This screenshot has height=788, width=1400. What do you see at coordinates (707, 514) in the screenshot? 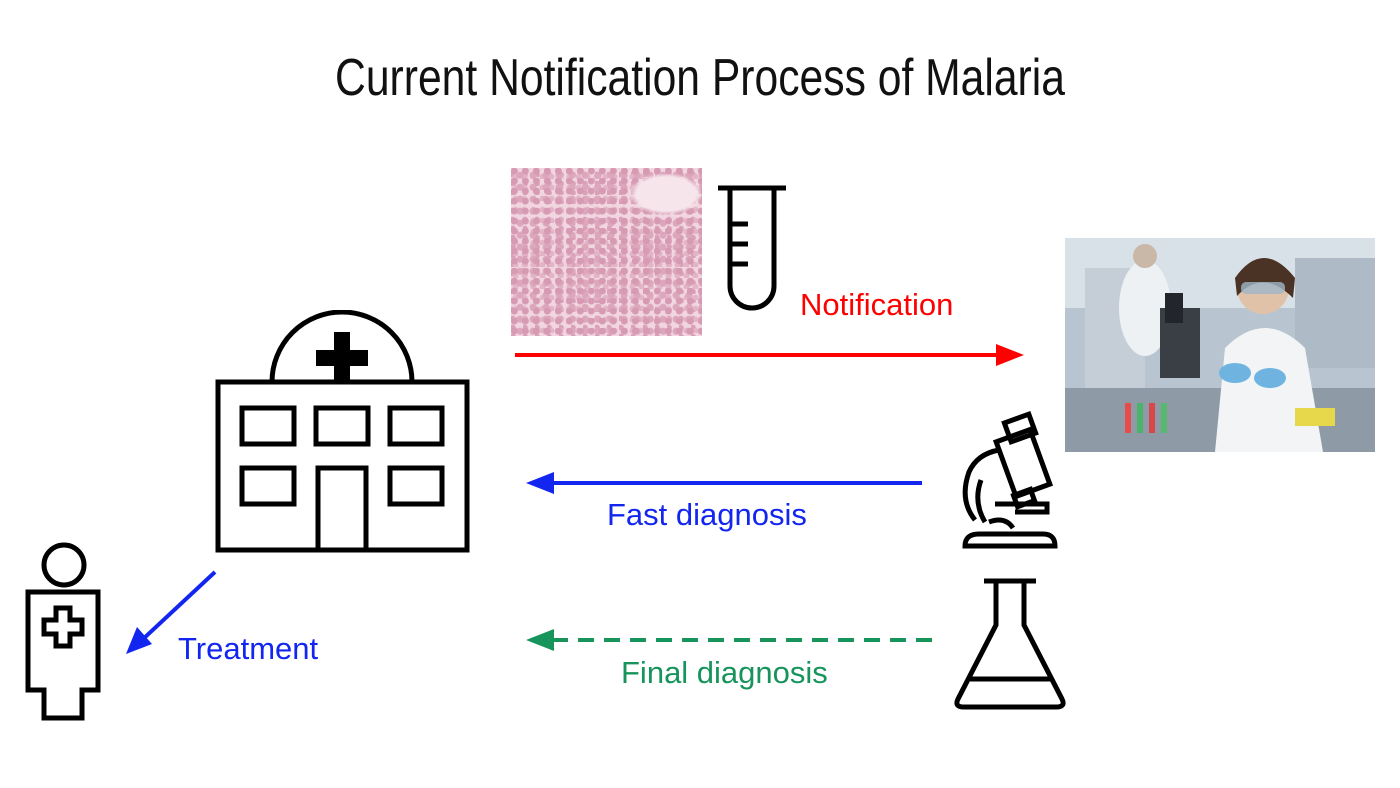
I see `fast-diagnosis-label: Fast diagnosis` at bounding box center [707, 514].